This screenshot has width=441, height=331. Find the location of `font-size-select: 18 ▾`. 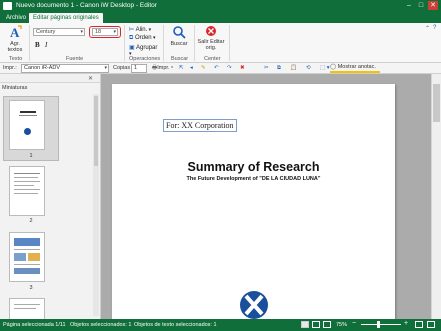

font-size-select: 18 ▾ is located at coordinates (105, 32).